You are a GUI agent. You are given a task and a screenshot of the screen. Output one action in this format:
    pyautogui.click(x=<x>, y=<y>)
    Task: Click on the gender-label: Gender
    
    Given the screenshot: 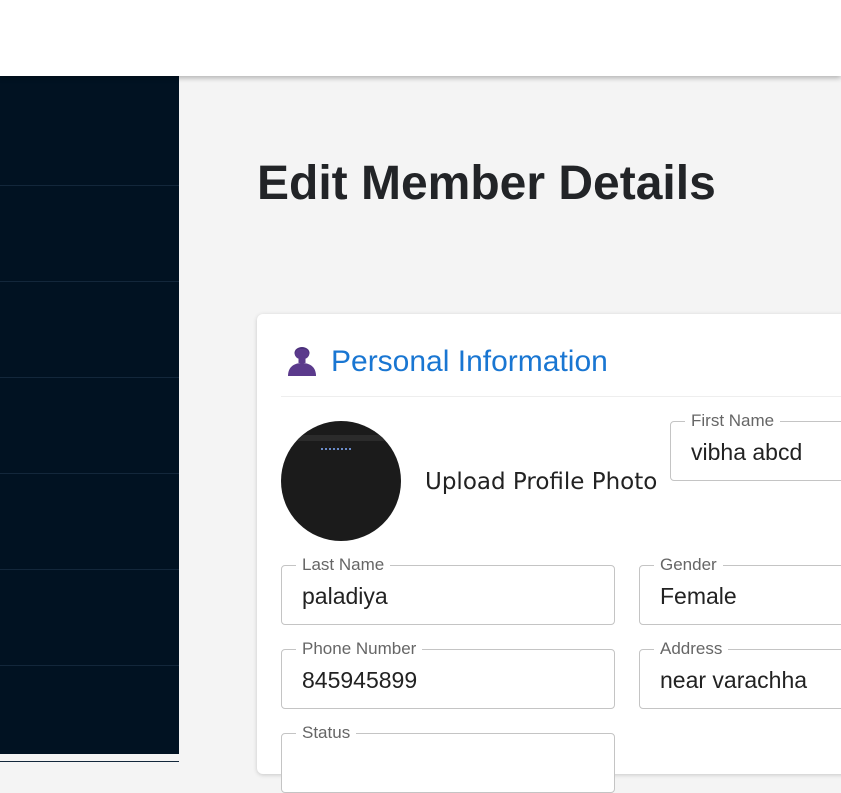 What is the action you would take?
    pyautogui.click(x=688, y=565)
    